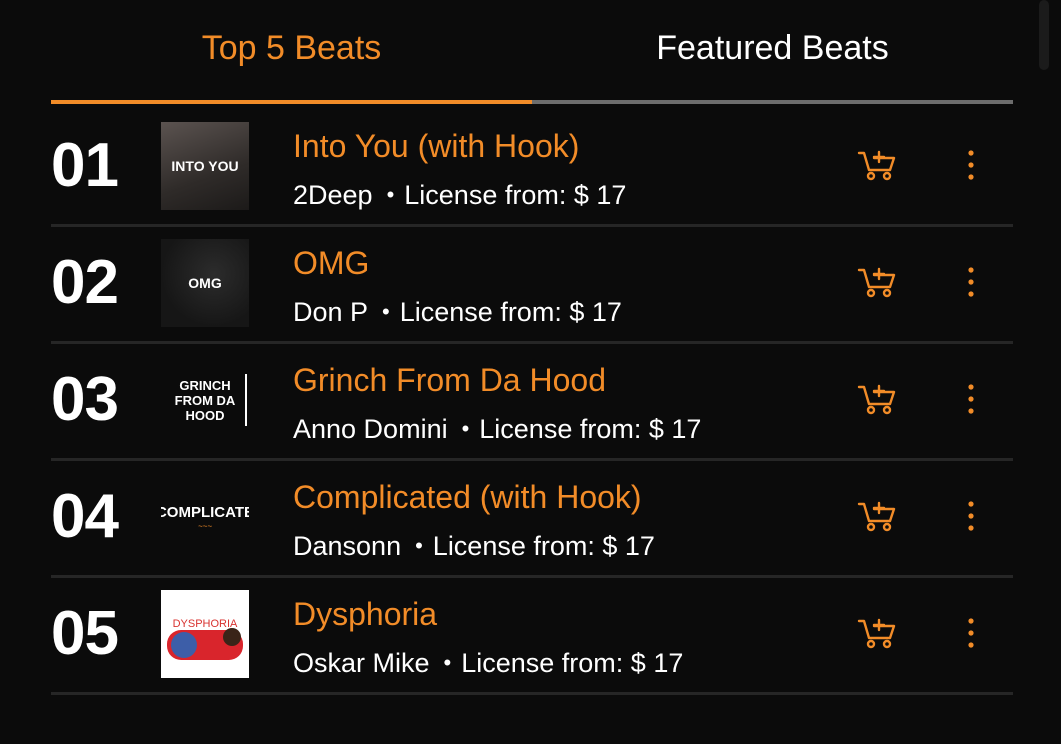 This screenshot has width=1061, height=744. I want to click on beat-meta: Dansonn • License from: $ 17, so click(474, 546).